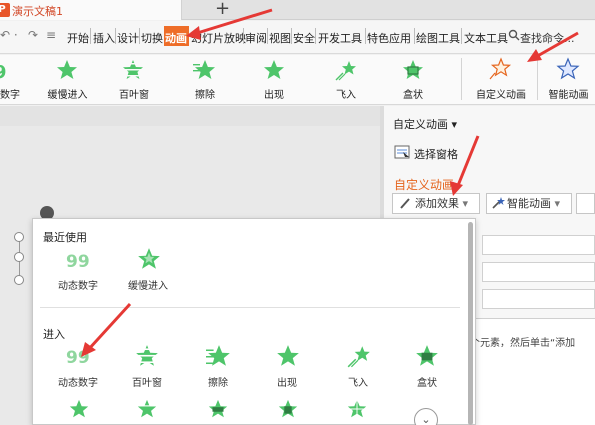  I want to click on enter-item-wipe: 擦除, so click(218, 381).